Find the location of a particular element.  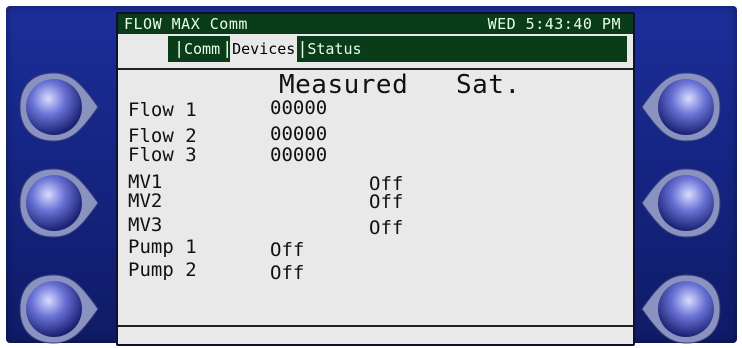

column-header-measured: Measured is located at coordinates (344, 85).